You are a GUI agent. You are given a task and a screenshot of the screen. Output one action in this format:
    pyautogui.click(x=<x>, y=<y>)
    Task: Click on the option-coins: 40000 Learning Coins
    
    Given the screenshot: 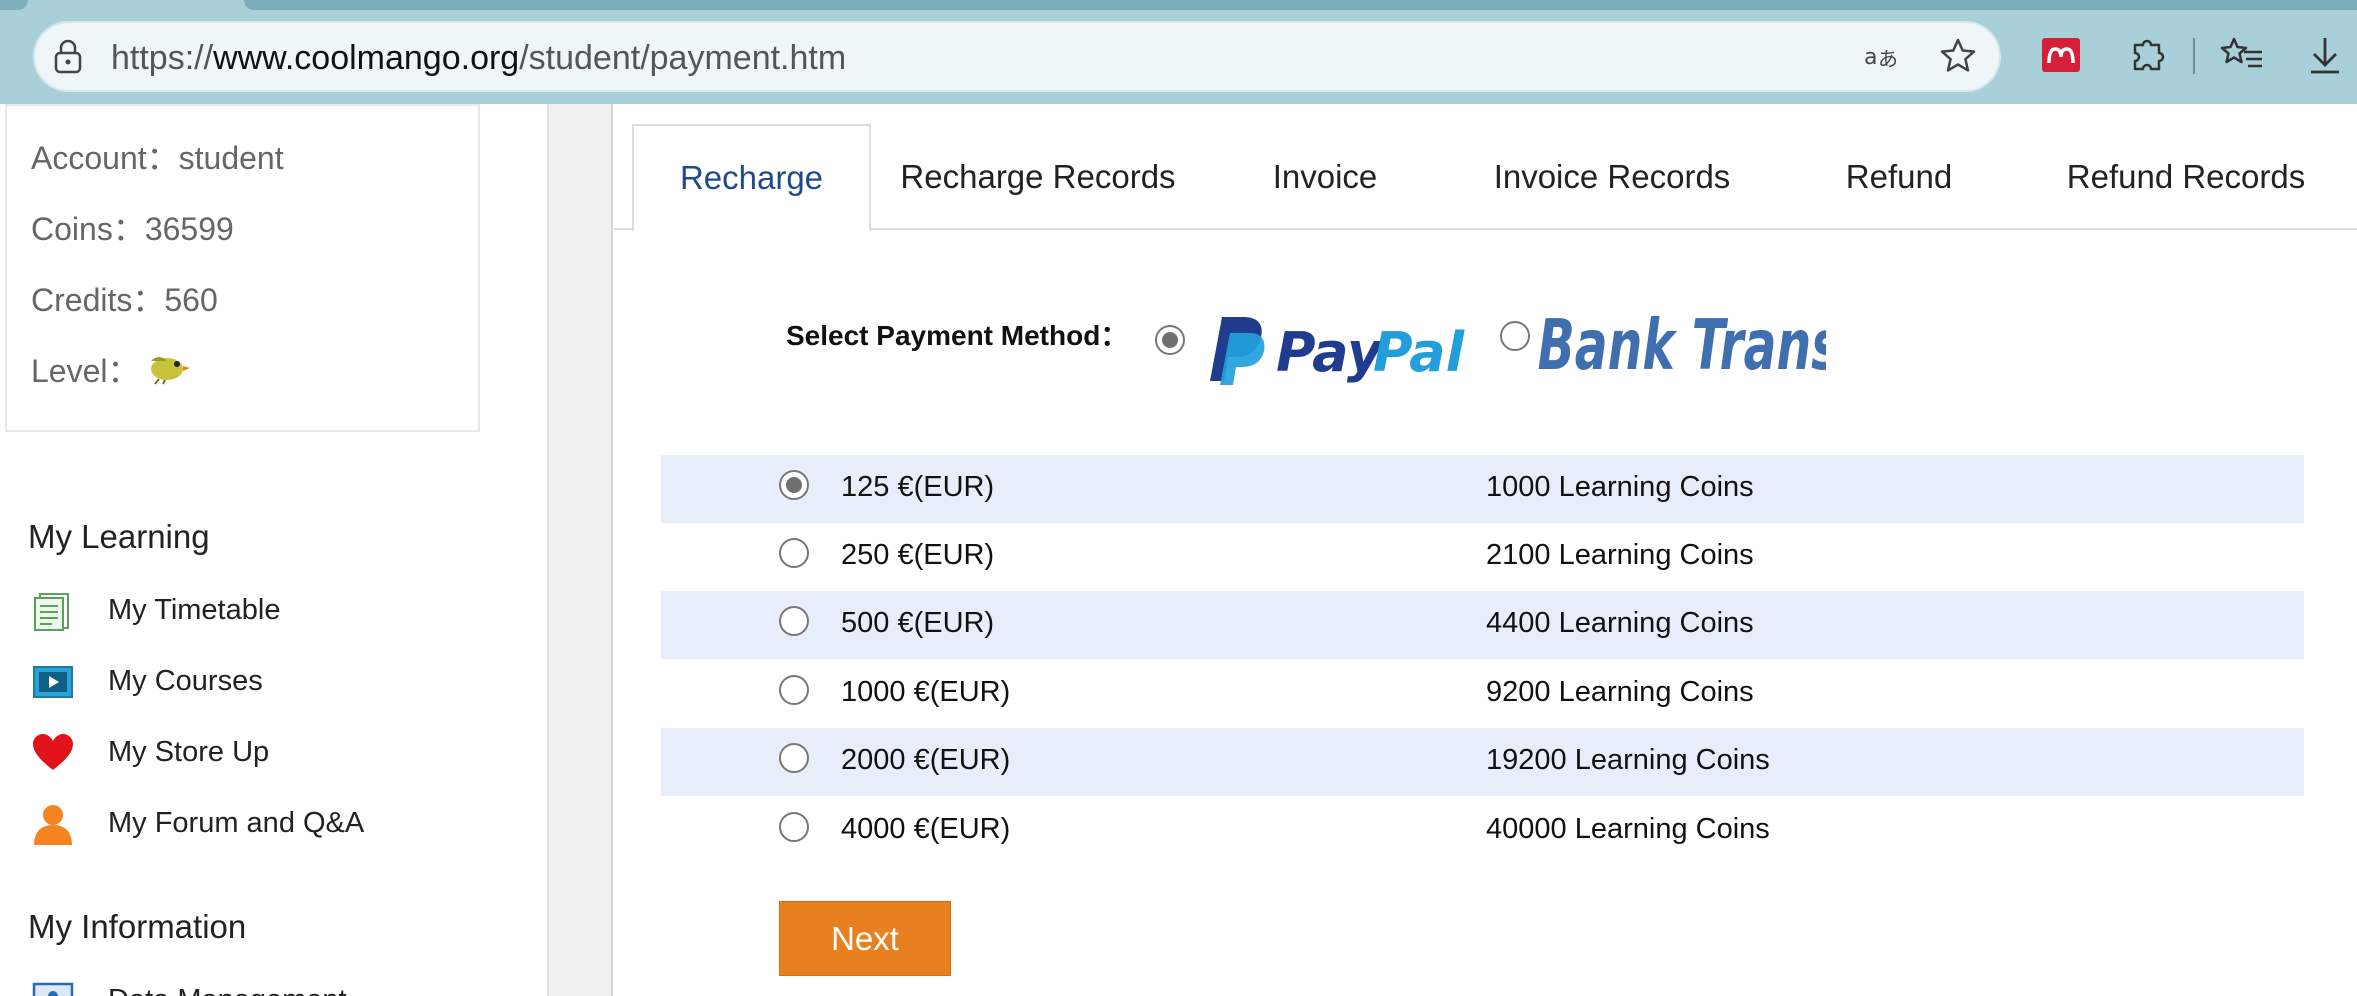 What is the action you would take?
    pyautogui.click(x=1628, y=829)
    